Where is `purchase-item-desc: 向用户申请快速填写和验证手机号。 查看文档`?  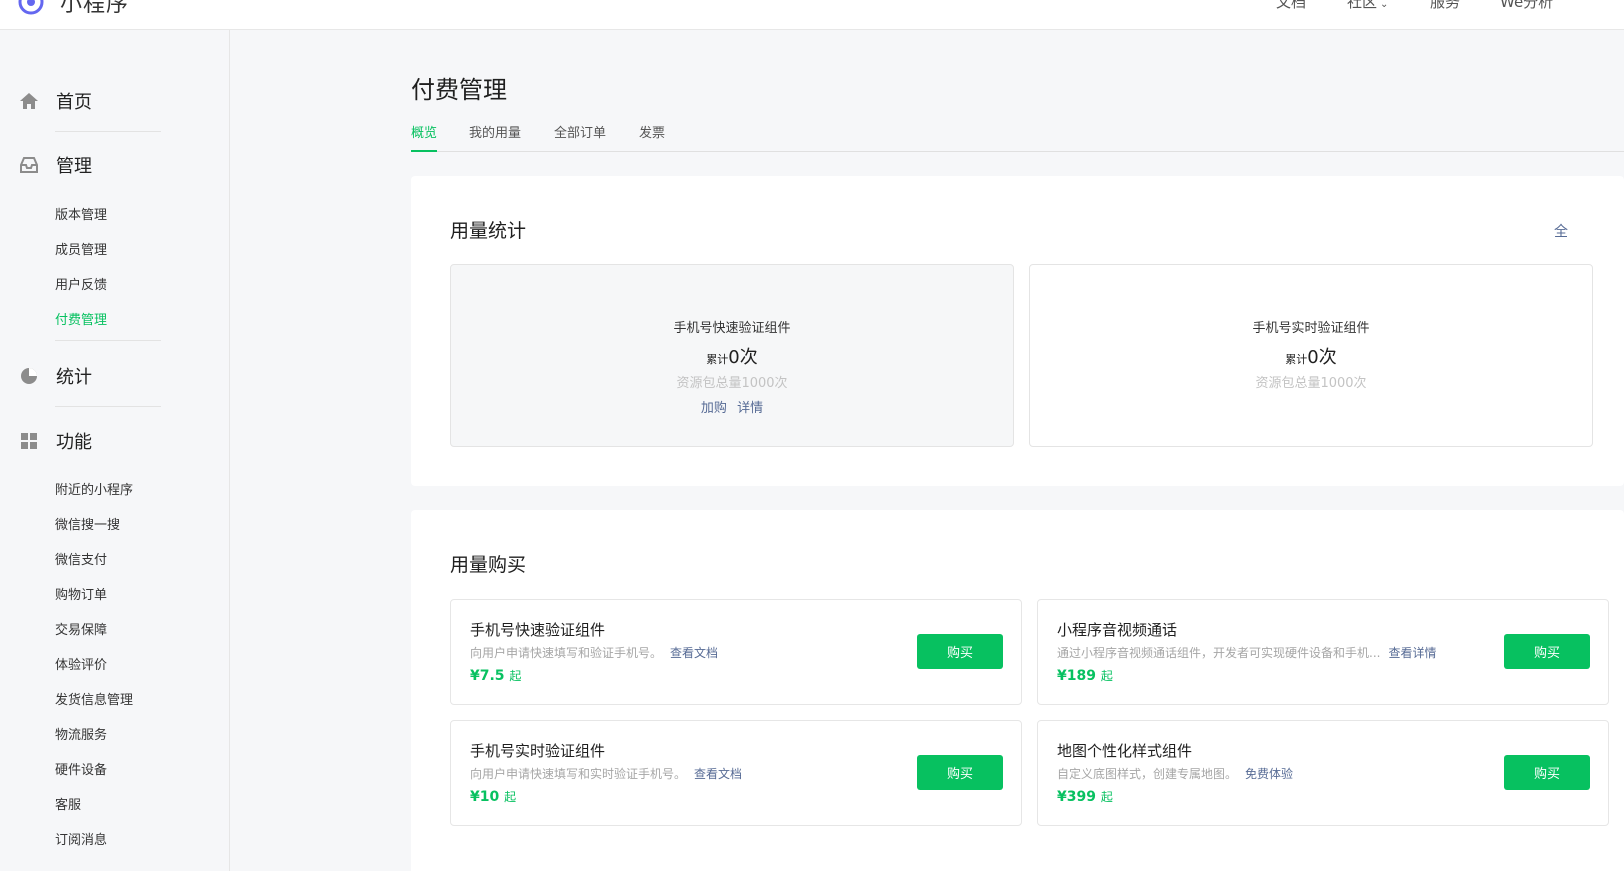
purchase-item-desc: 向用户申请快速填写和验证手机号。 查看文档 is located at coordinates (594, 652).